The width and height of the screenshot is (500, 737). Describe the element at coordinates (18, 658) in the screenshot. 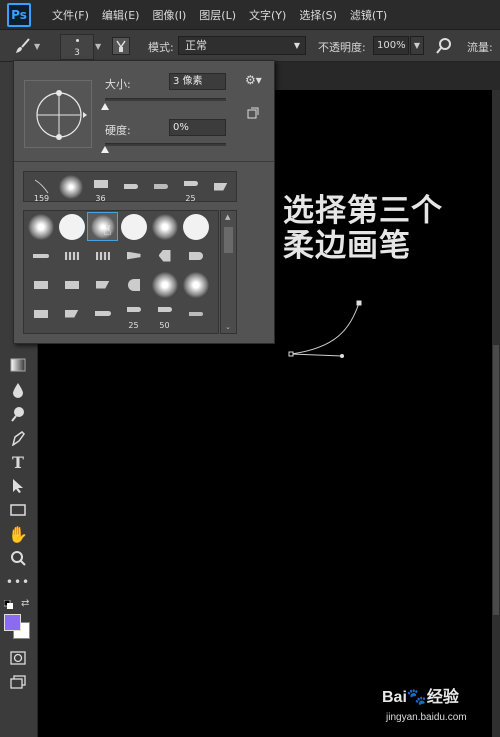

I see `quick-mask-icon` at that location.